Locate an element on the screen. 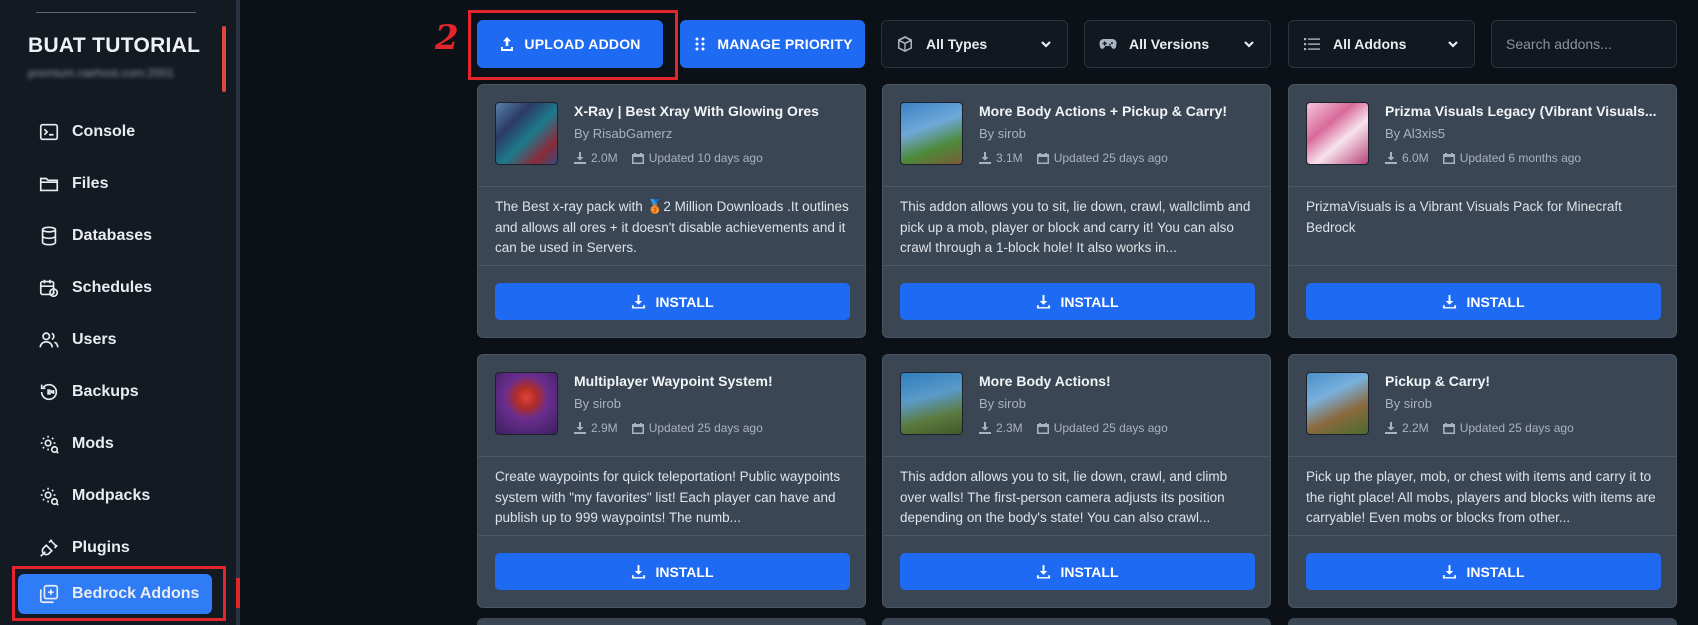 The image size is (1698, 625). addon-filter-select: All Addons is located at coordinates (1381, 44).